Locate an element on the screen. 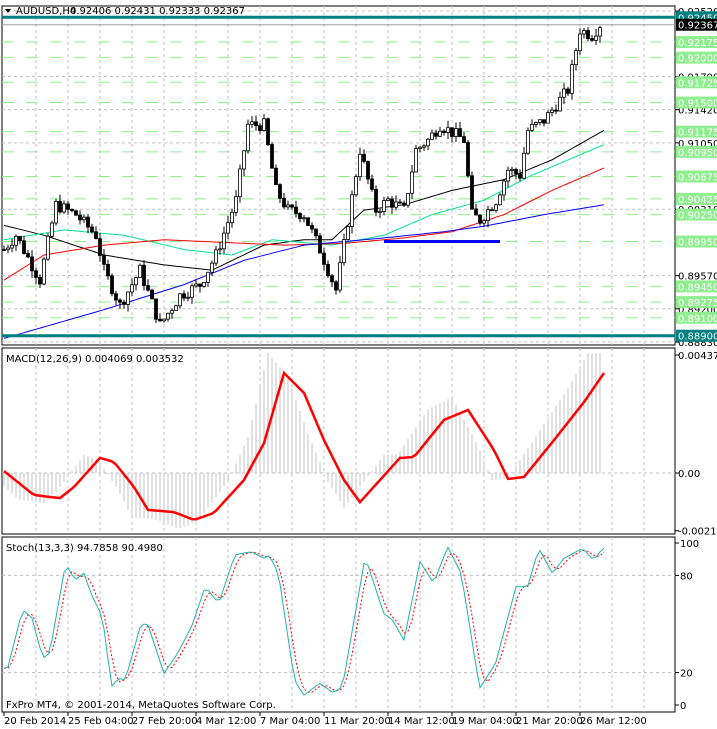 This screenshot has width=717, height=729. macd-axis-label: -0.002142 is located at coordinates (697, 532).